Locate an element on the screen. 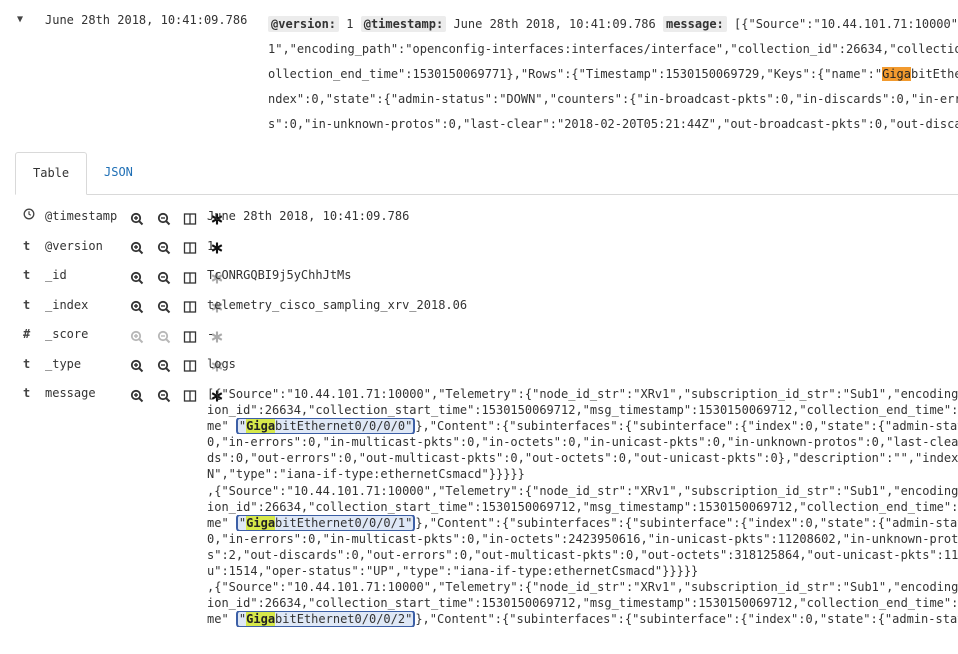 The height and width of the screenshot is (654, 958). highlighted-interface-name: "GigabitEthernet0/0/0/0" is located at coordinates (325, 426).